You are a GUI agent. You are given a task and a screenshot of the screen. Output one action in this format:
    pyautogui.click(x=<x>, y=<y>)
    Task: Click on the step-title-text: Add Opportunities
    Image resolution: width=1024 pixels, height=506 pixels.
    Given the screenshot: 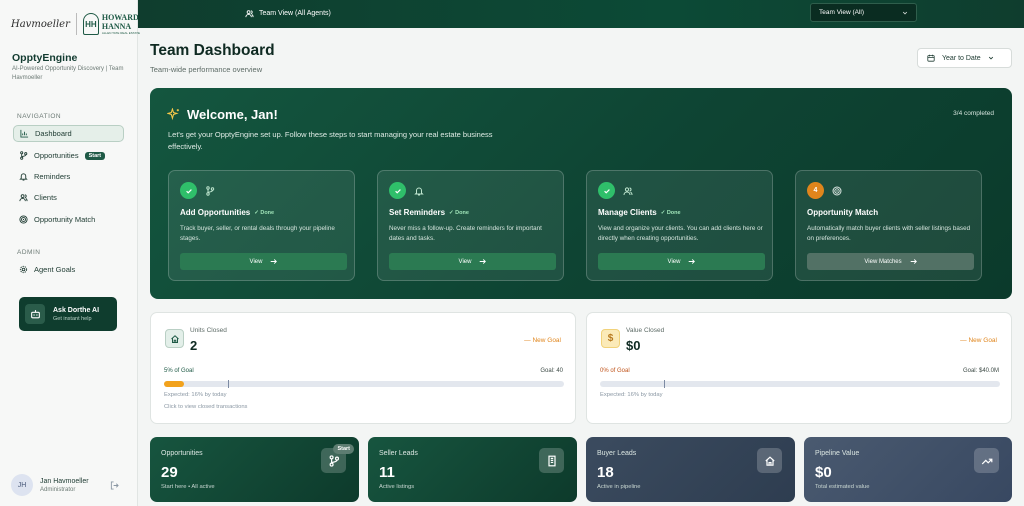 What is the action you would take?
    pyautogui.click(x=215, y=212)
    